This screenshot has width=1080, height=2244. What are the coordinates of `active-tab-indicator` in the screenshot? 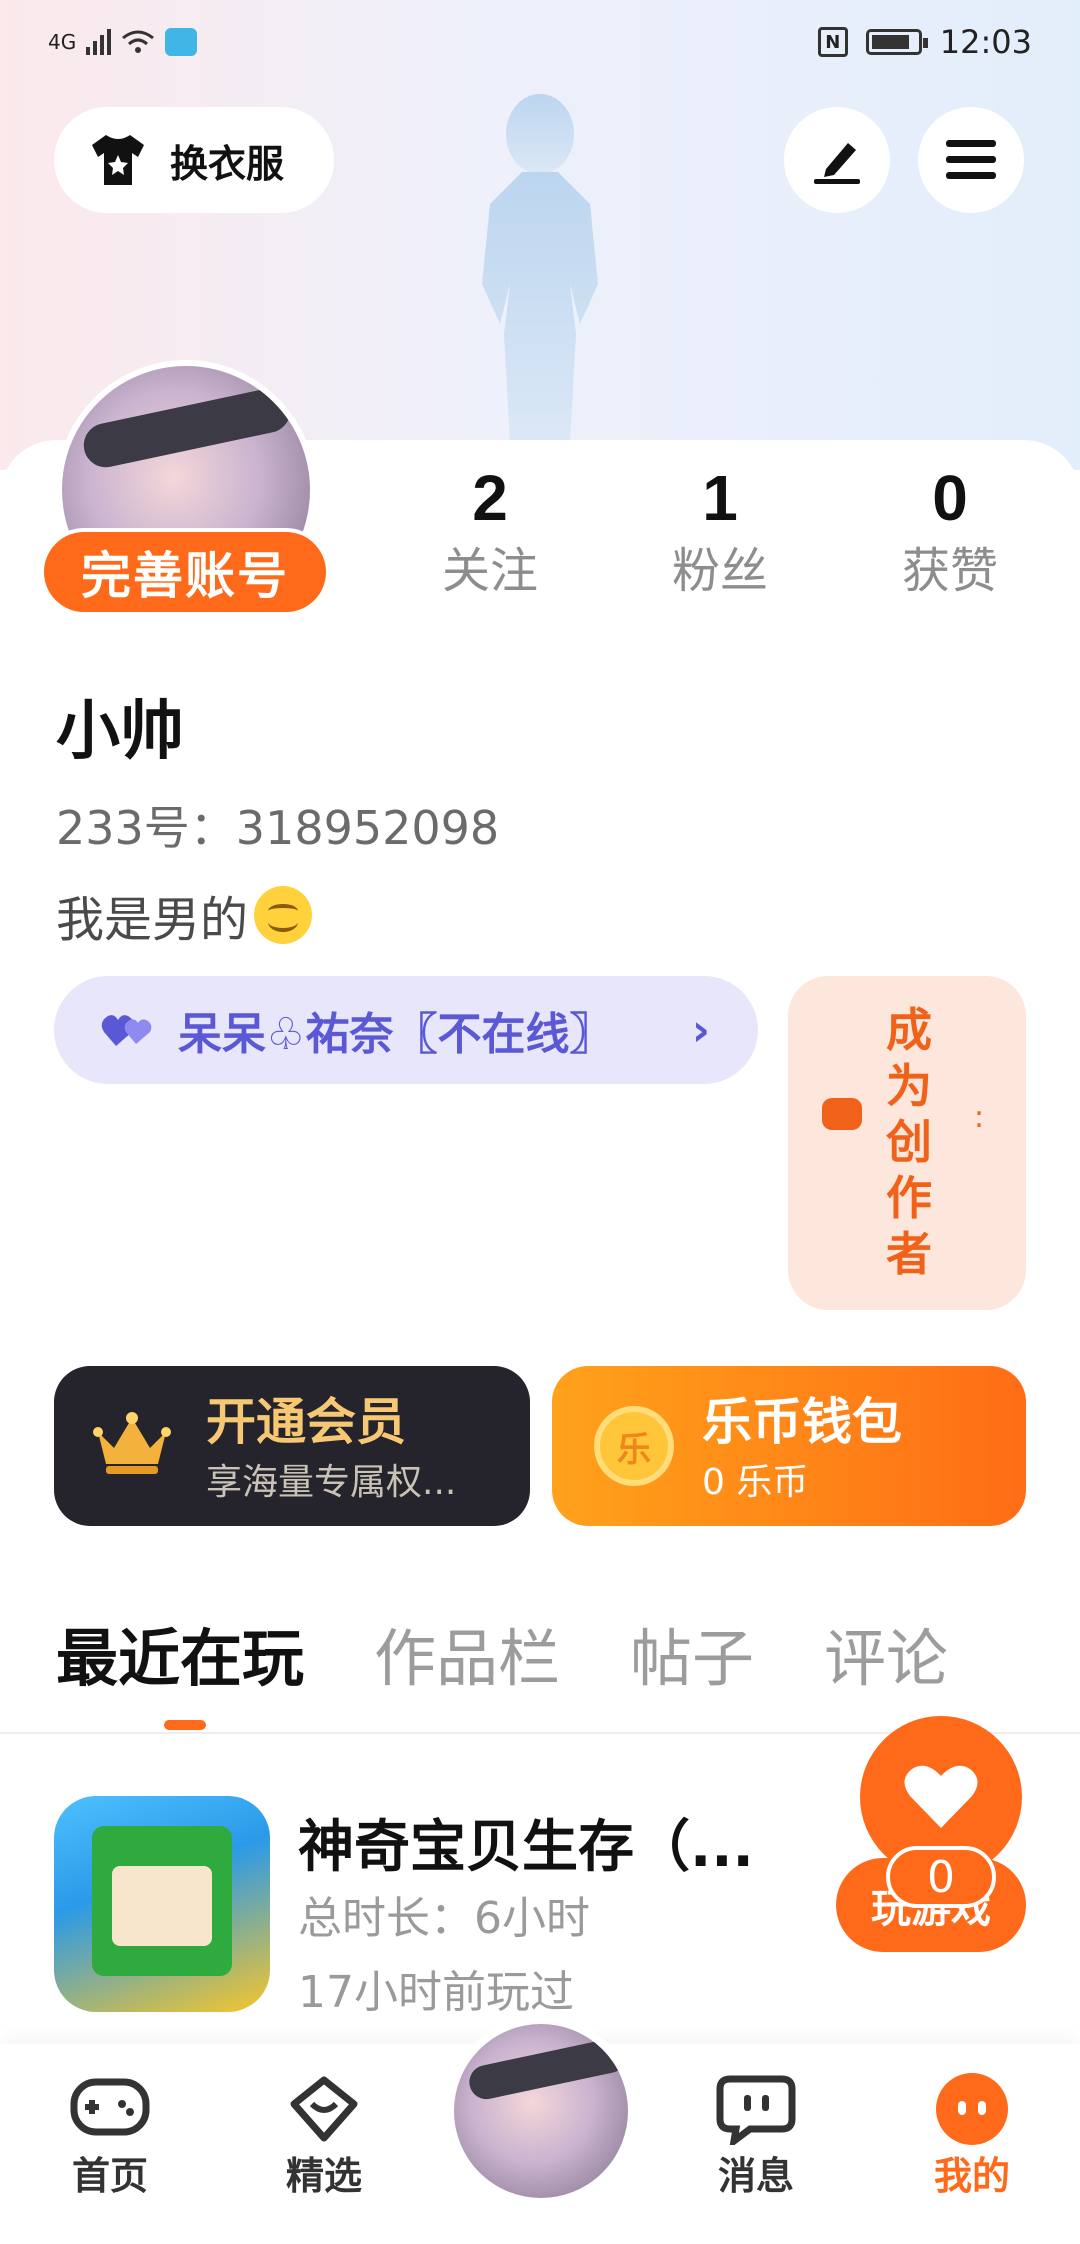 It's located at (185, 1725).